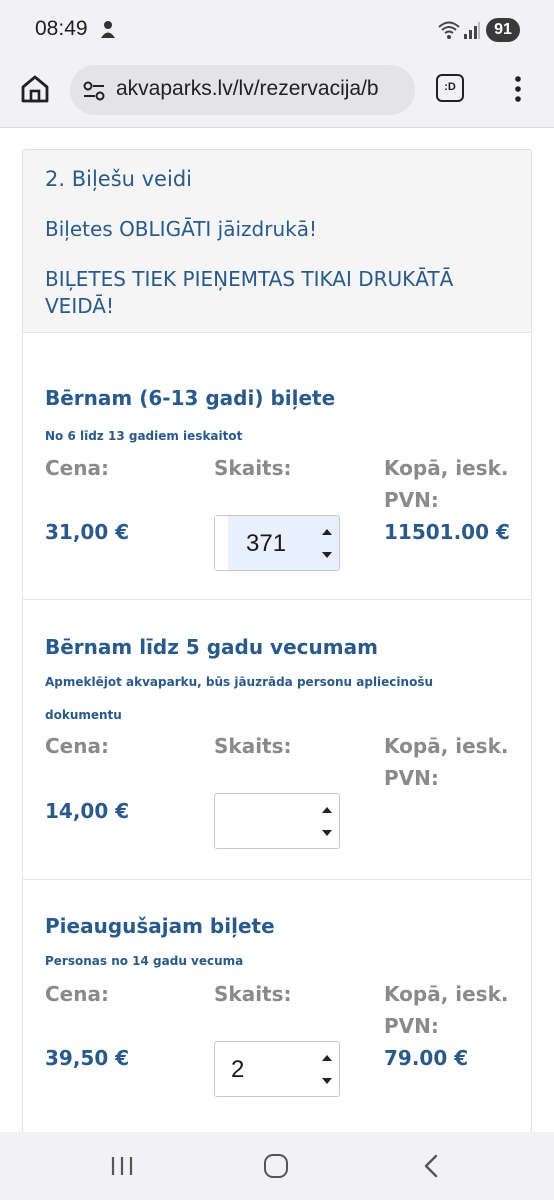  What do you see at coordinates (447, 532) in the screenshot?
I see `ticket-total: 11501.00 €` at bounding box center [447, 532].